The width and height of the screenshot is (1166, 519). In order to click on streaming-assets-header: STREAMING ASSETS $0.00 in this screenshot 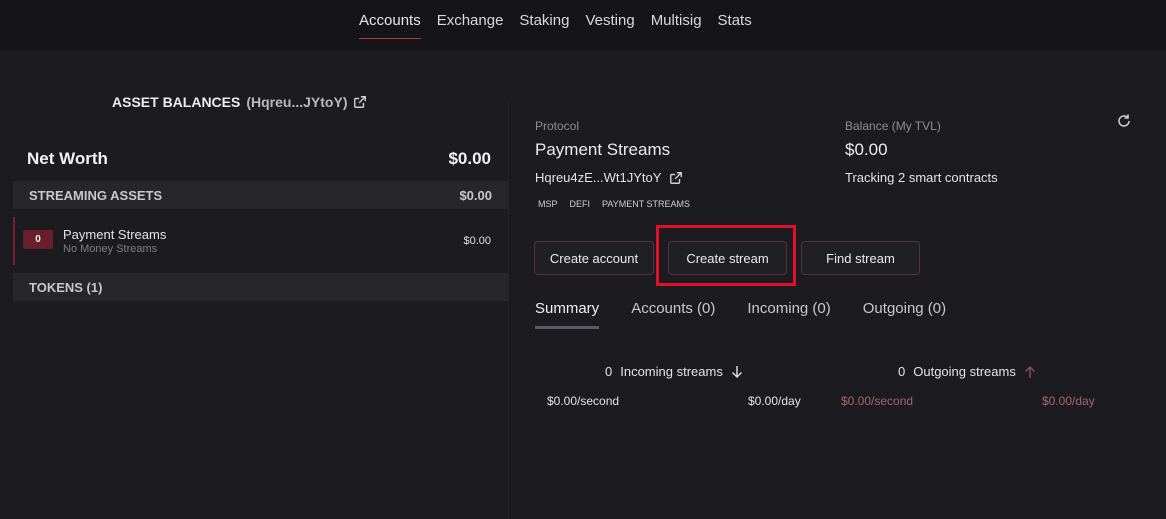, I will do `click(260, 195)`.